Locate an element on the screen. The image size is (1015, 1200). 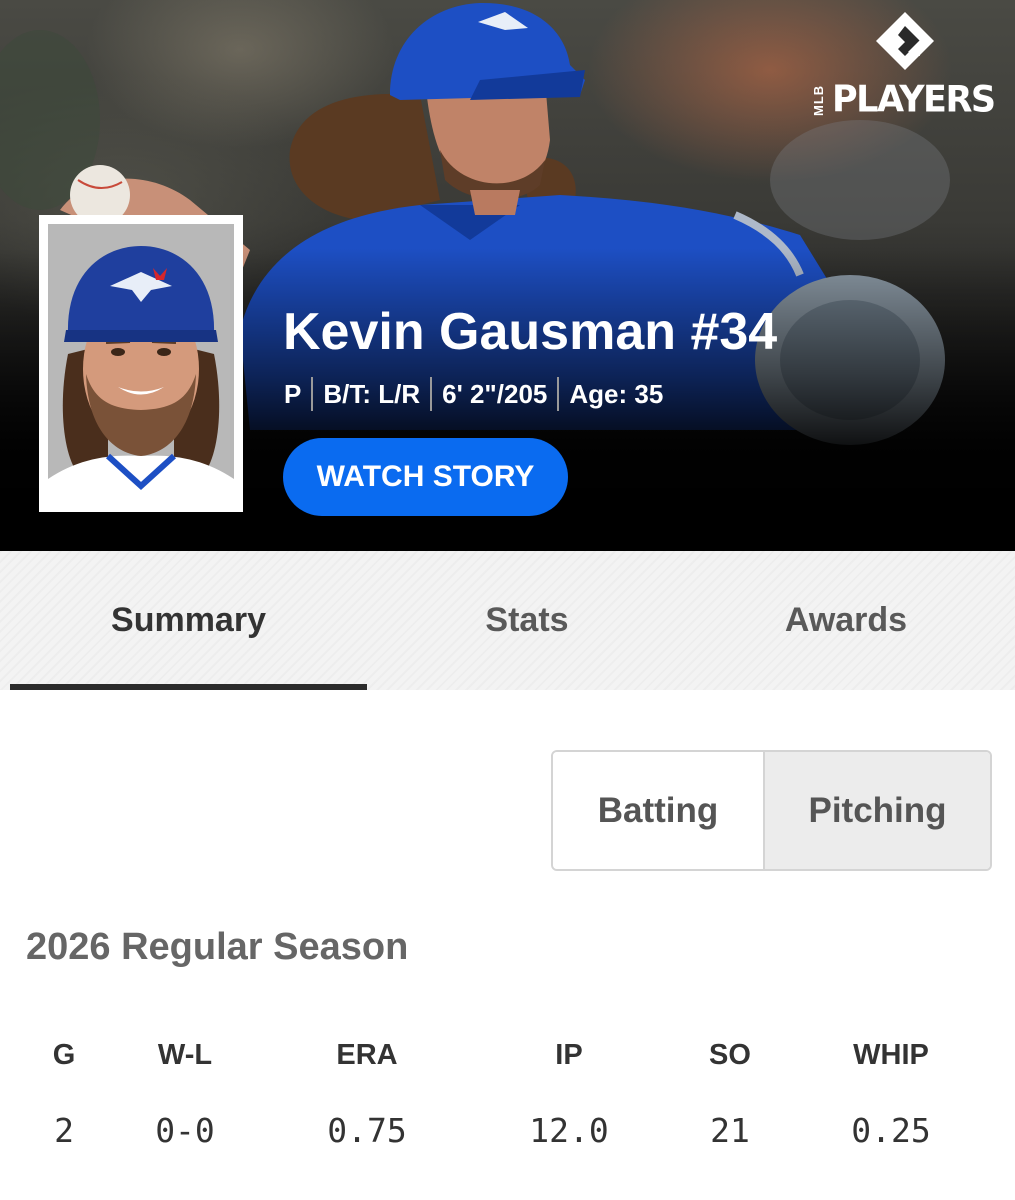
stat-value: 21 is located at coordinates (730, 1130).